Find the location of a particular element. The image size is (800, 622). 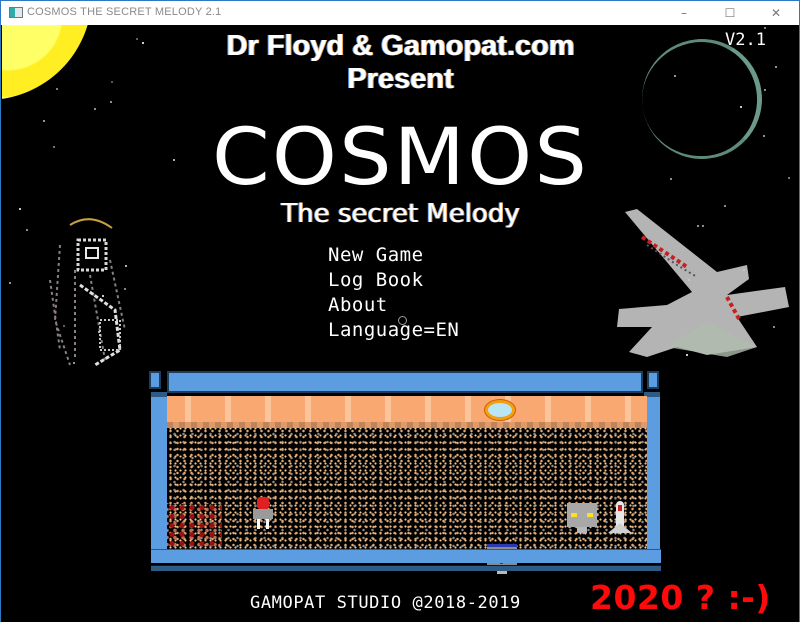

frame-bottom-shadow is located at coordinates (406, 568).